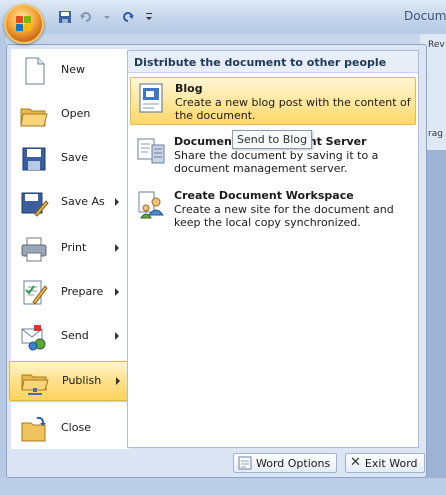  Describe the element at coordinates (391, 463) in the screenshot. I see `exit-word-label: Exit Word` at that location.